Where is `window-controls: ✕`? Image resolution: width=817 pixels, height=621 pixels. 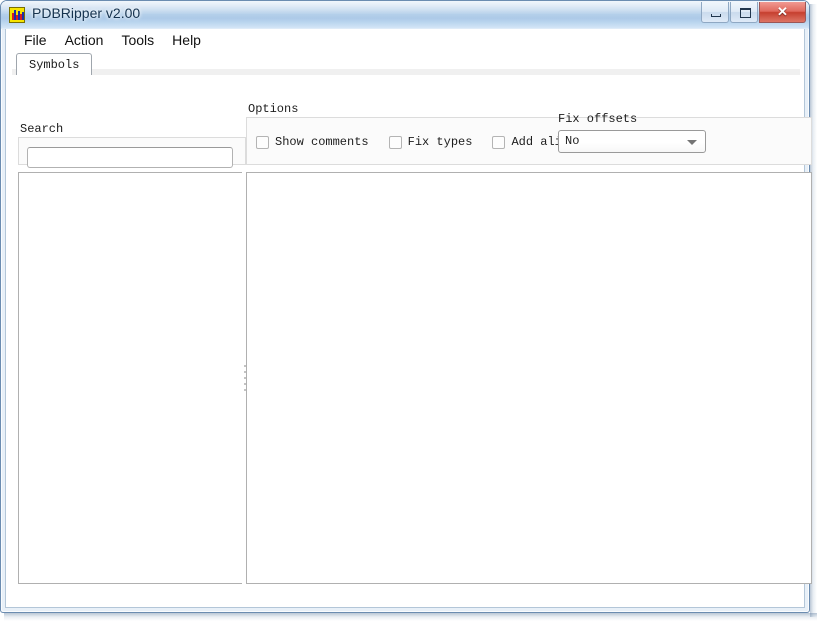 window-controls: ✕ is located at coordinates (753, 12).